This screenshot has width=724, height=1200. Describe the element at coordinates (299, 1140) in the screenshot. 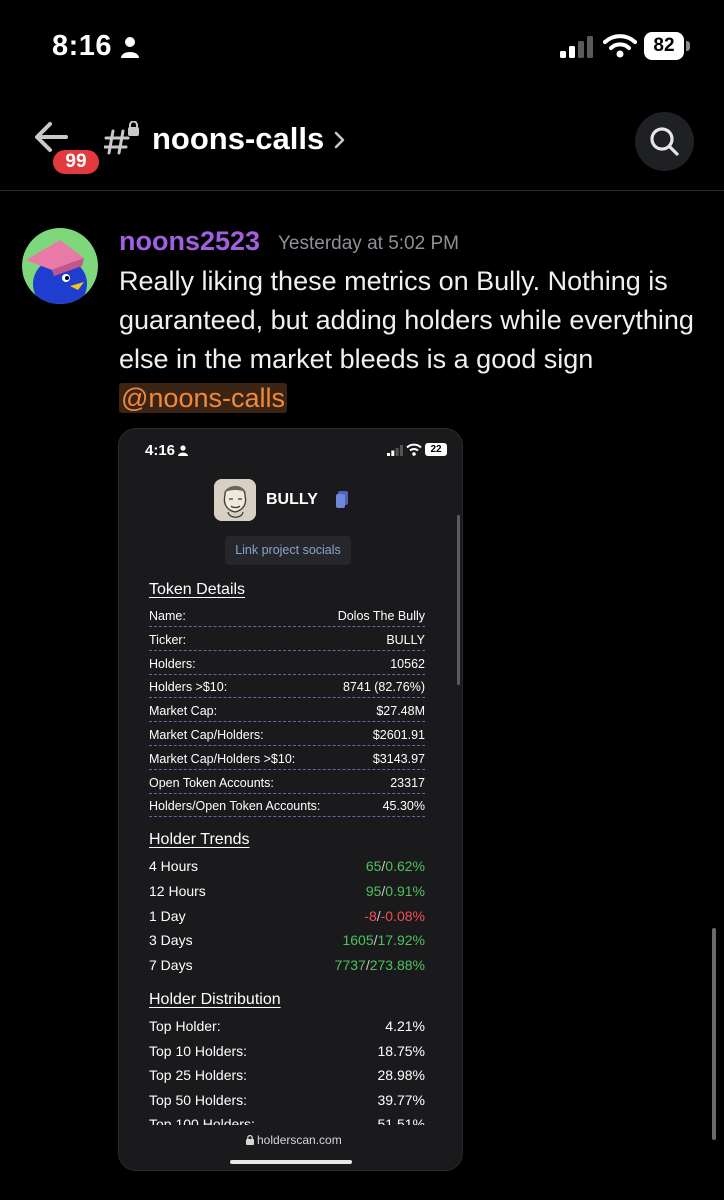

I see `browser-url: holderscan.com` at that location.